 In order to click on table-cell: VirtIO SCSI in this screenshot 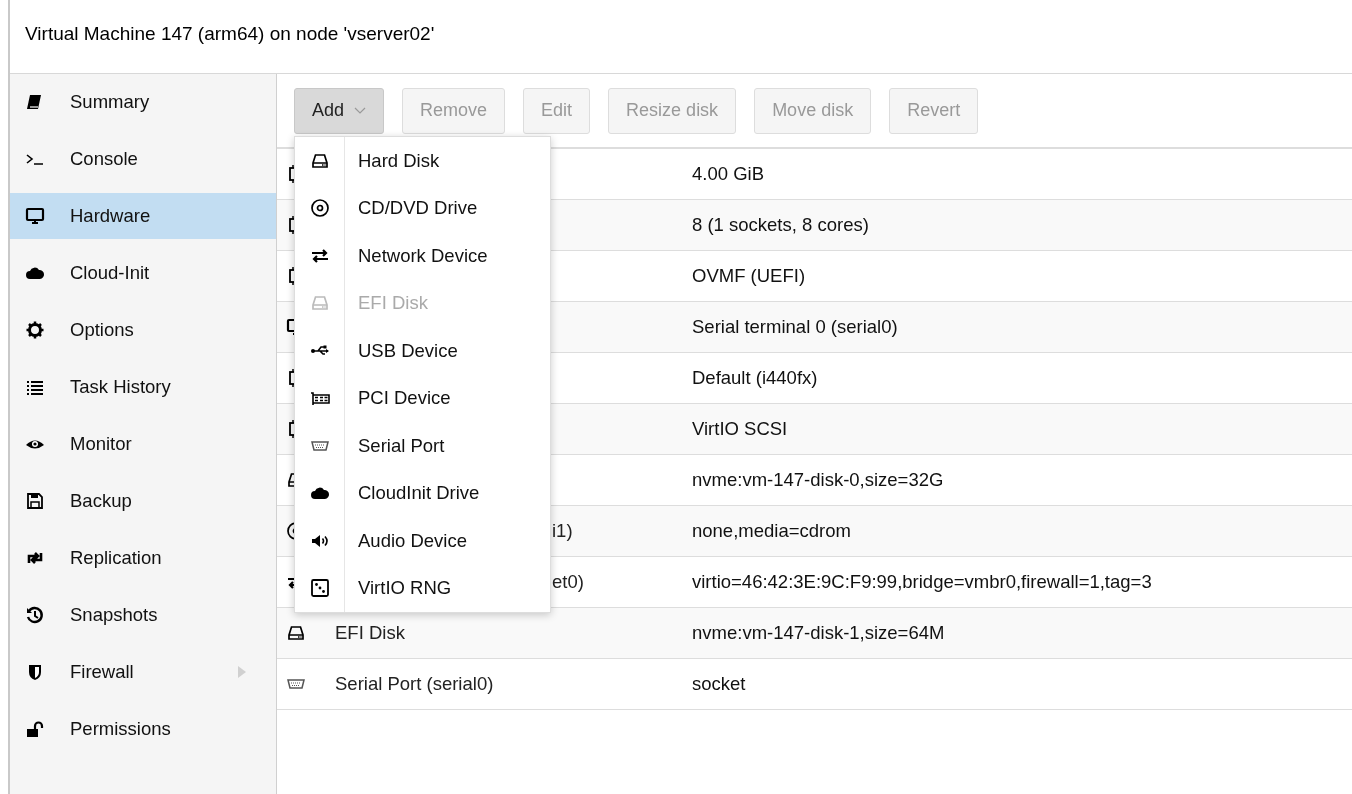, I will do `click(740, 429)`.